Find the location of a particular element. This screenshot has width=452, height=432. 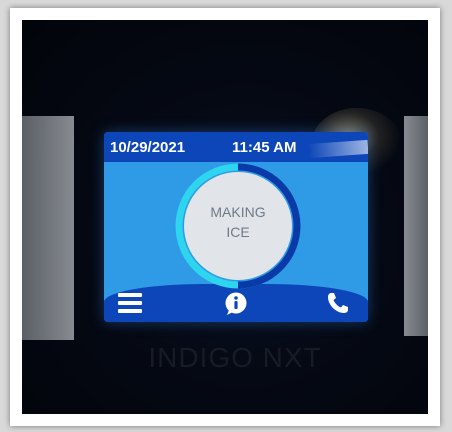

status-dial: MAKING ICE is located at coordinates (238, 226).